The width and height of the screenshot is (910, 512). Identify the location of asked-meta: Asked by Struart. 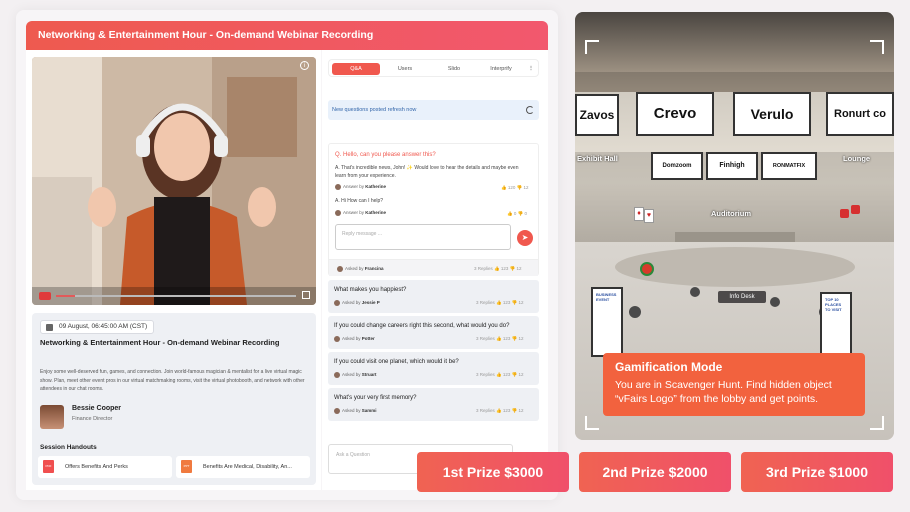
(355, 375).